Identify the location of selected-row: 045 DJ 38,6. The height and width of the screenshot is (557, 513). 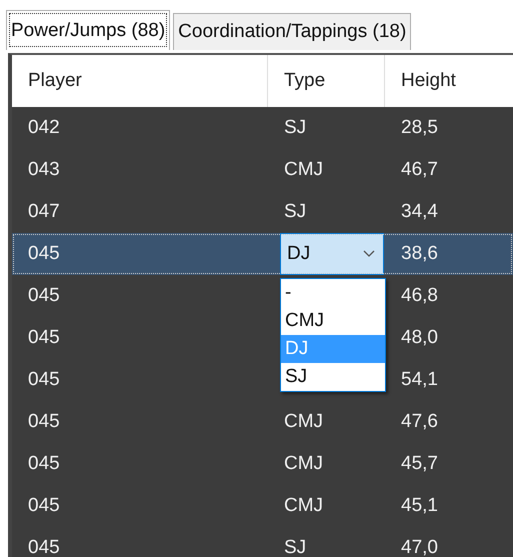
(262, 254).